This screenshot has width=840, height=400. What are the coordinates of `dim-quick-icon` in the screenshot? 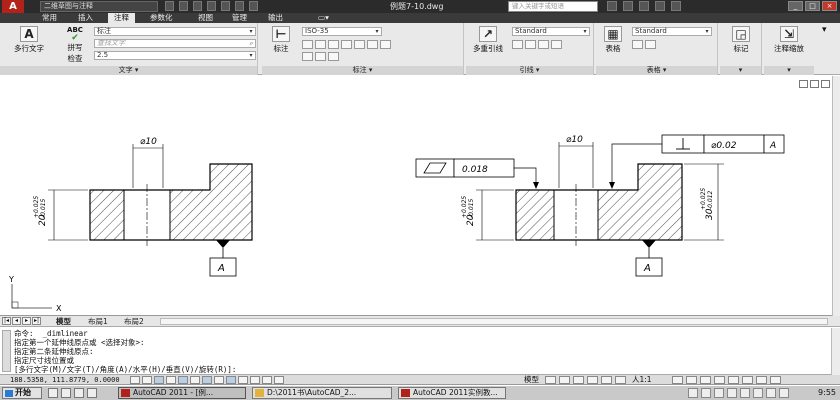 It's located at (320, 44).